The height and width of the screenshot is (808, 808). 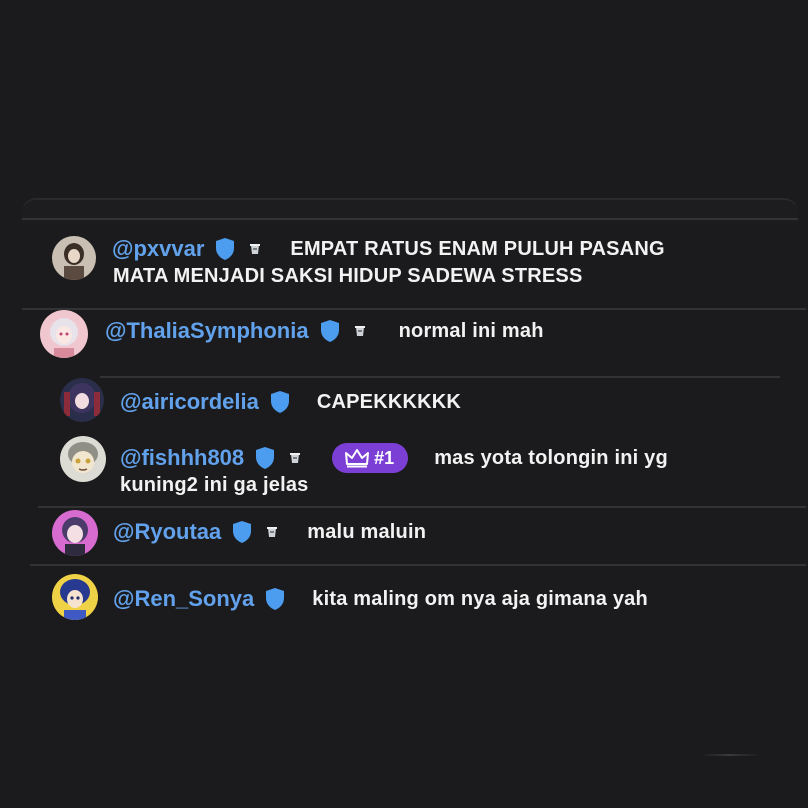 What do you see at coordinates (183, 599) in the screenshot?
I see `username: @Ren_Sonya` at bounding box center [183, 599].